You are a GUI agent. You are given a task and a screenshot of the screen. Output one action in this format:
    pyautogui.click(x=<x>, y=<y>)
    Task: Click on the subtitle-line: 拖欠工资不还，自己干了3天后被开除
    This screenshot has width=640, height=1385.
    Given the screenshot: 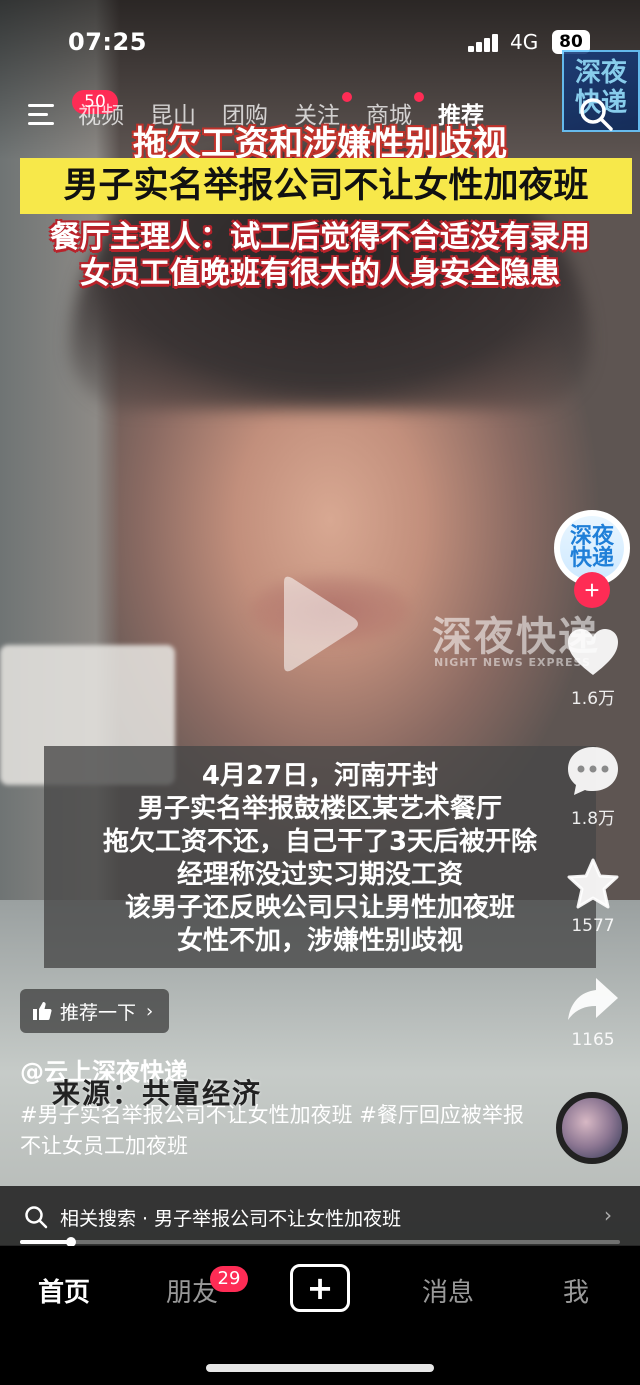 What is the action you would take?
    pyautogui.click(x=320, y=842)
    